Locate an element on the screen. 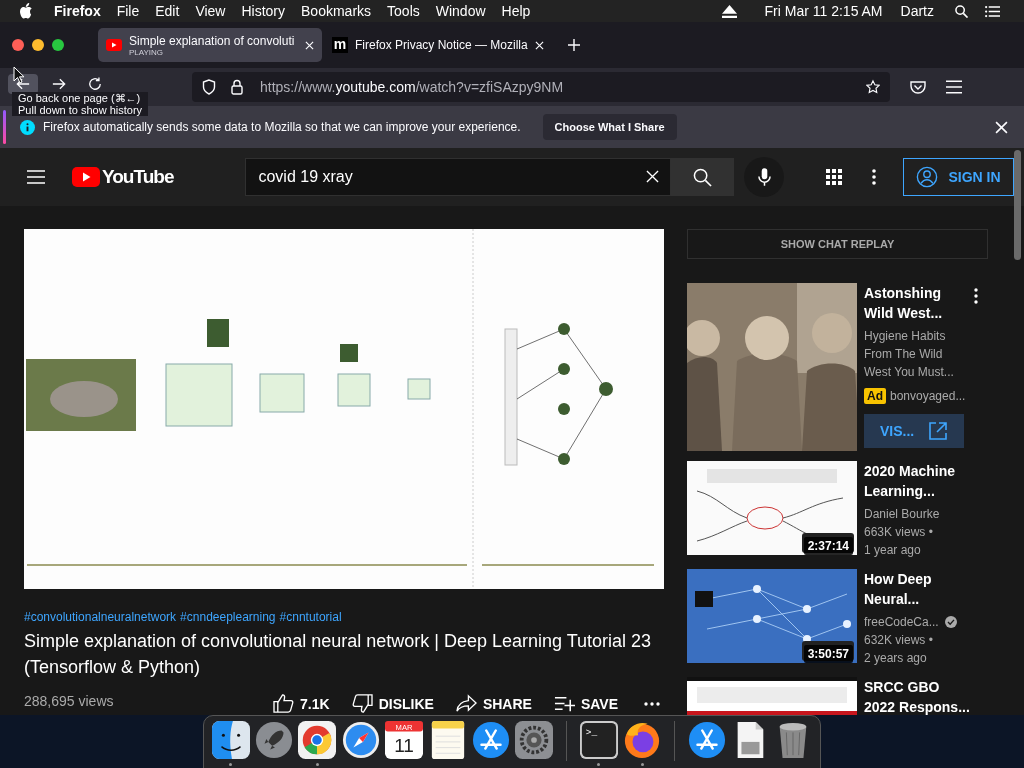  microphone-button is located at coordinates (764, 177).